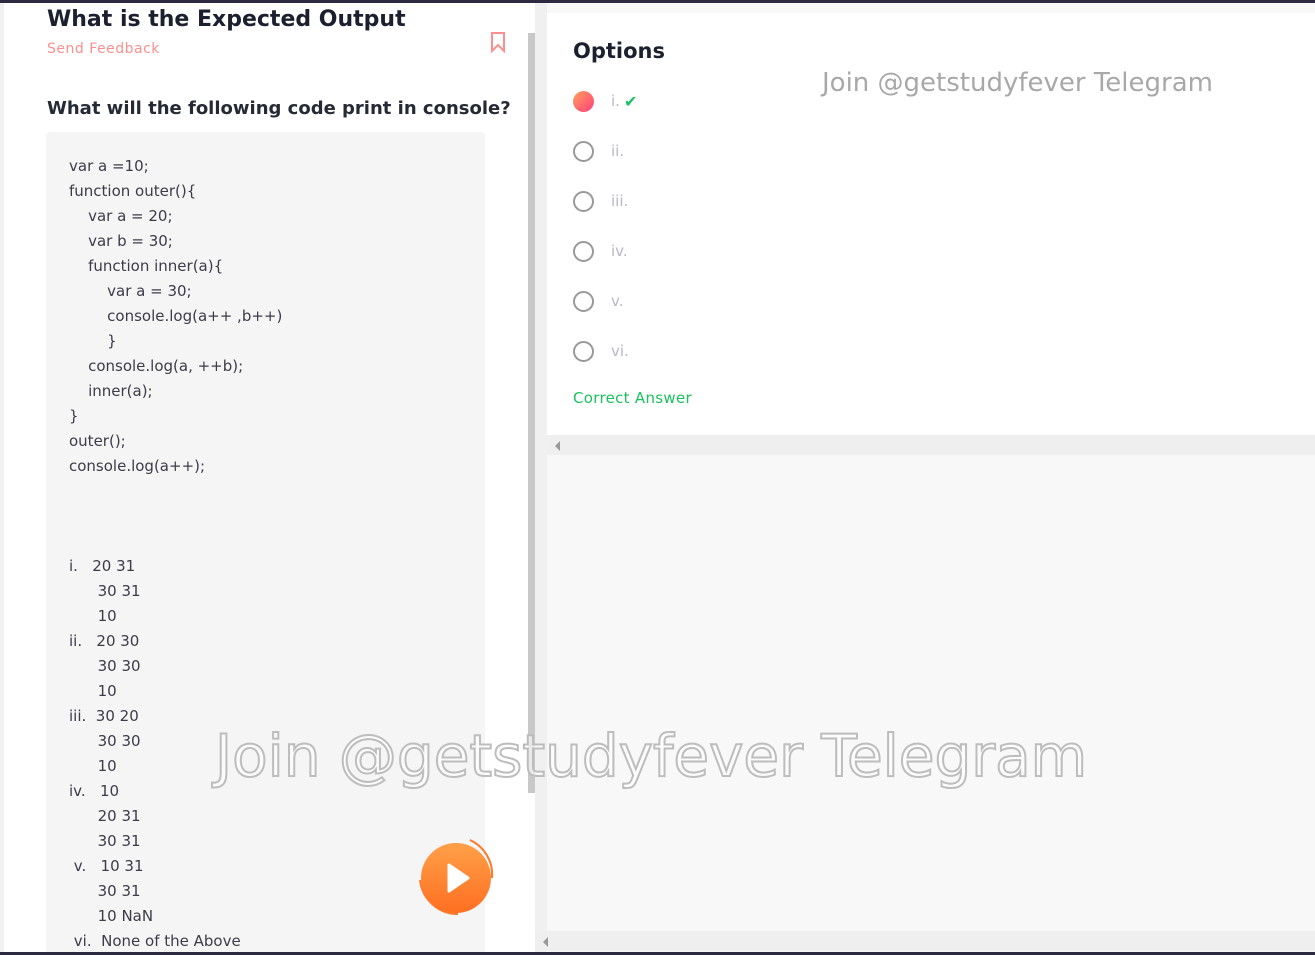  What do you see at coordinates (619, 251) in the screenshot?
I see `option-label: iv.` at bounding box center [619, 251].